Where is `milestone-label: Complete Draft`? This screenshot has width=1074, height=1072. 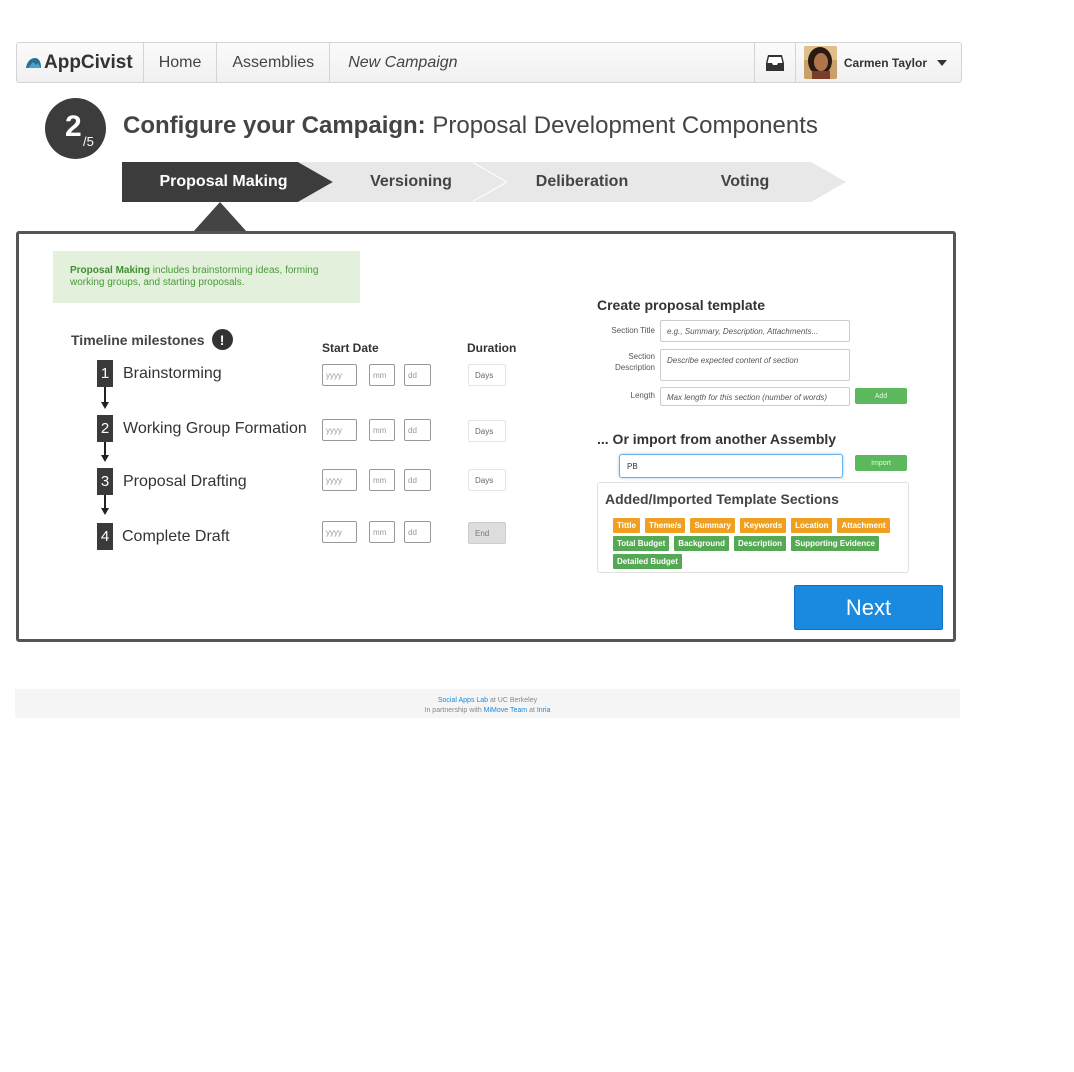
milestone-label: Complete Draft is located at coordinates (176, 536).